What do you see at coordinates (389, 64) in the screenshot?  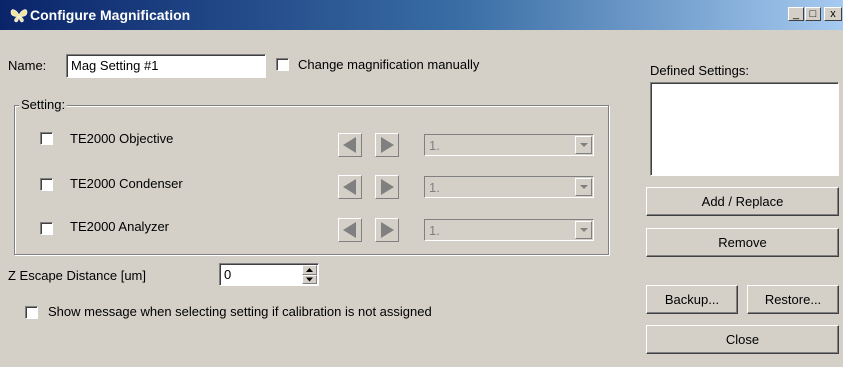 I see `change-manually-label: Change magnification manually` at bounding box center [389, 64].